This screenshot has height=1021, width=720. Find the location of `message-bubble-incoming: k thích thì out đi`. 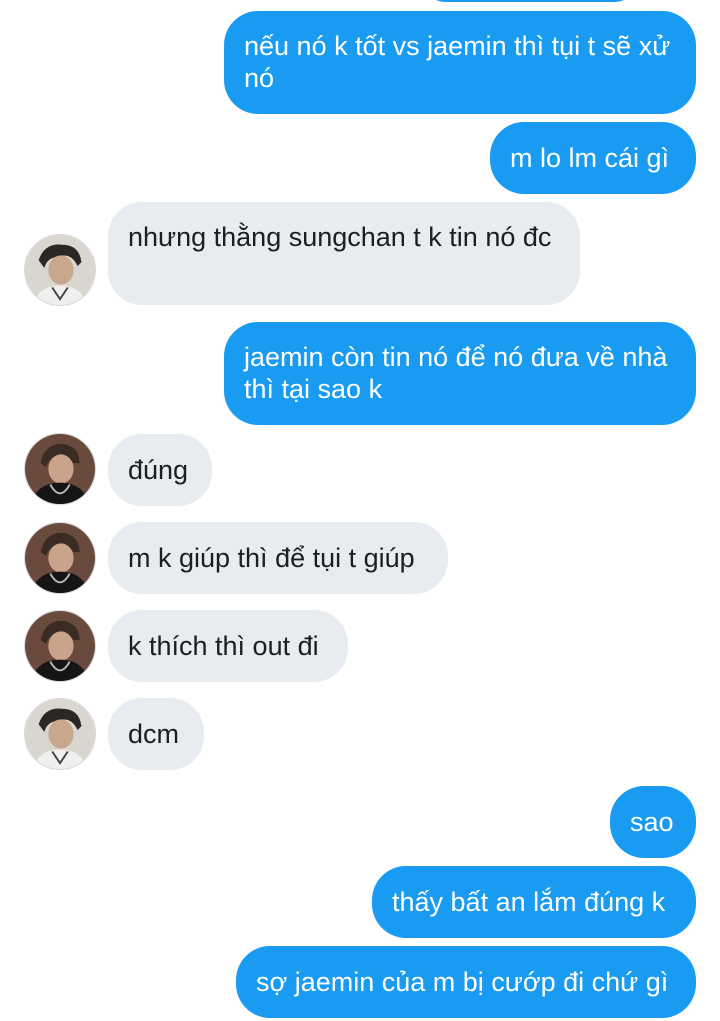

message-bubble-incoming: k thích thì out đi is located at coordinates (228, 646).